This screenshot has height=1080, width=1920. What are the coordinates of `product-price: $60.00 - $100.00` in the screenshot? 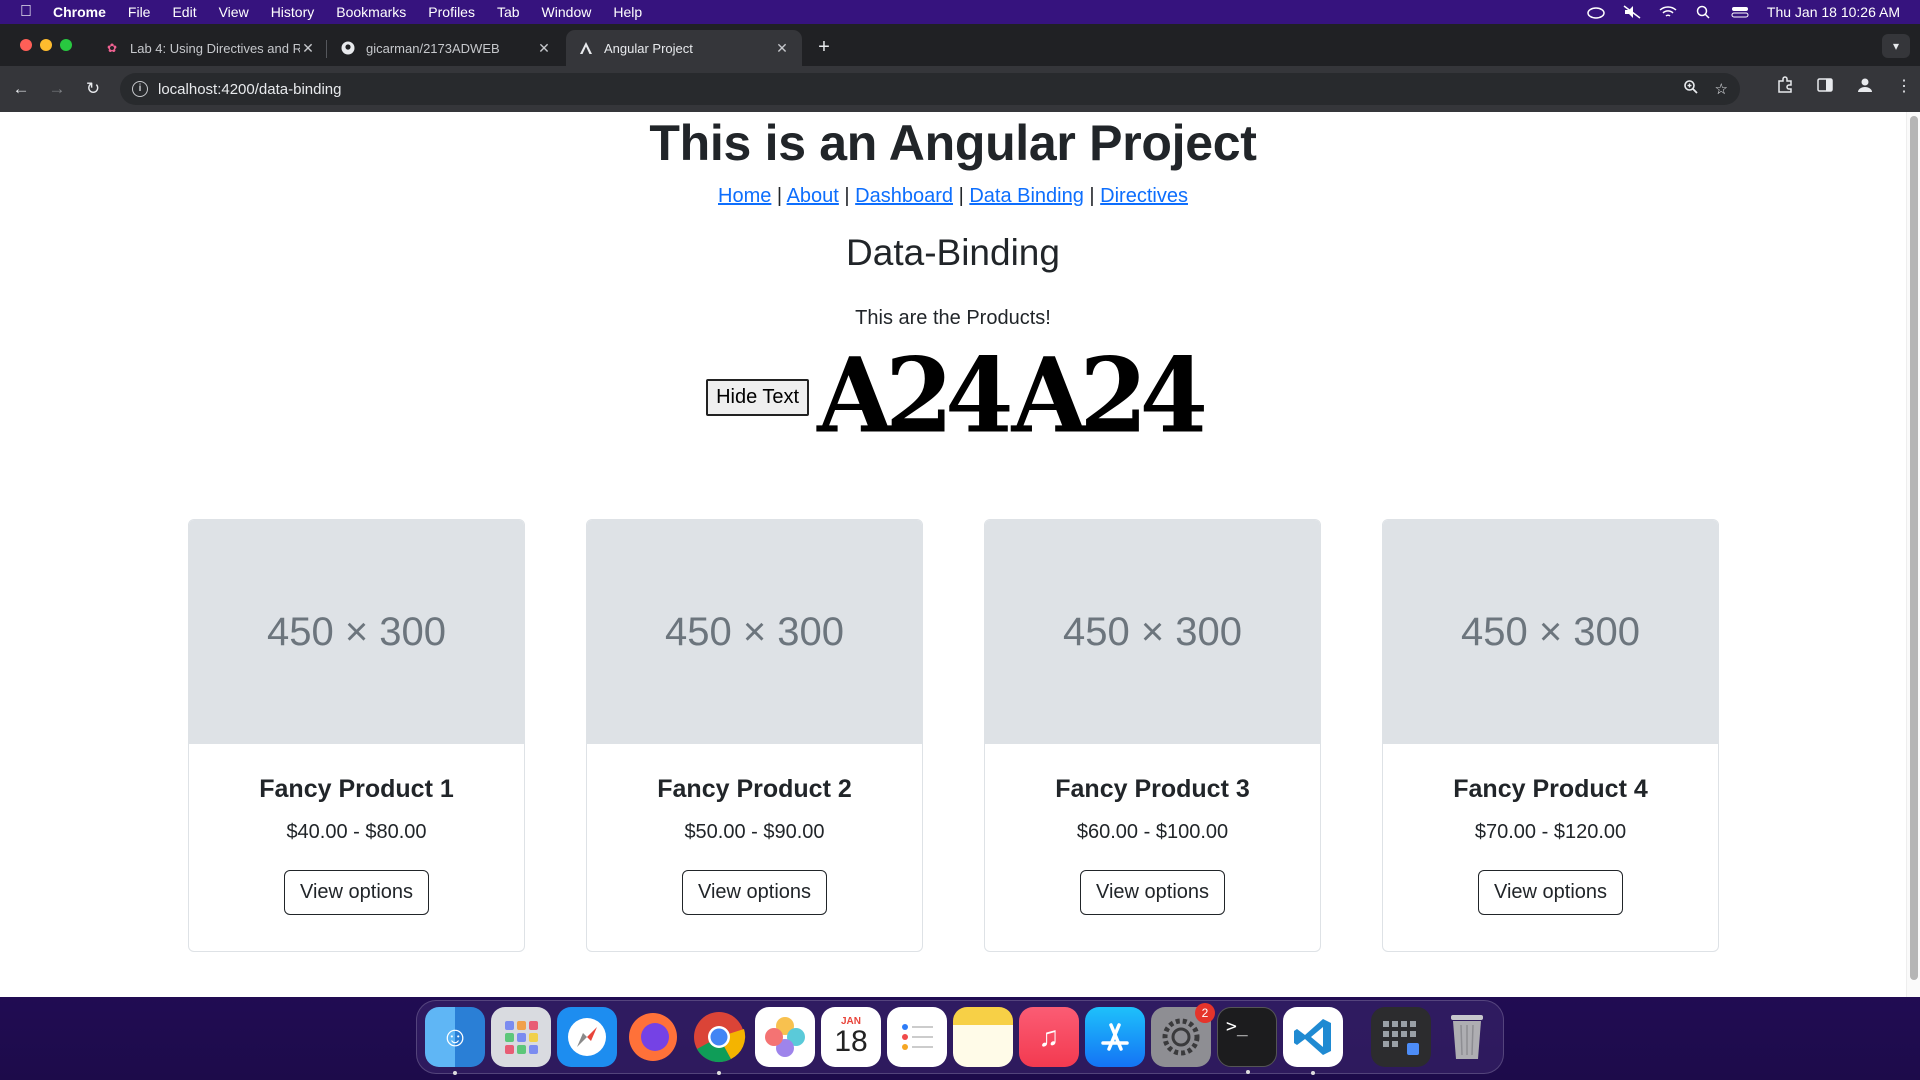 It's located at (1152, 832).